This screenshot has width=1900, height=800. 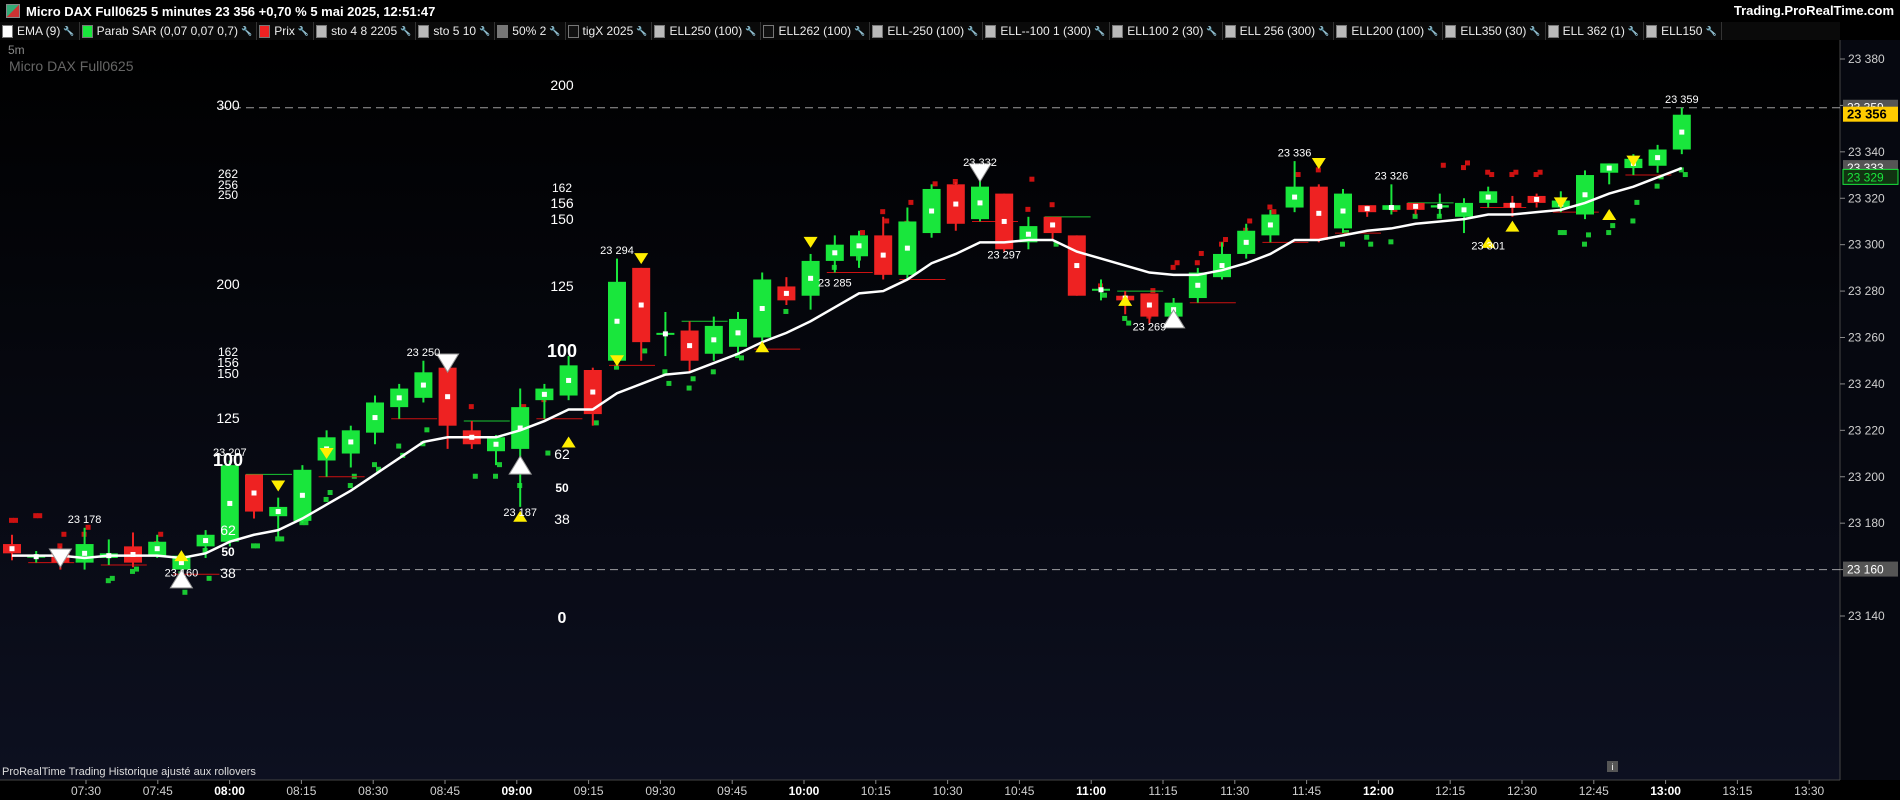 I want to click on instrument-watermark: Micro DAX Full0625, so click(x=71, y=66).